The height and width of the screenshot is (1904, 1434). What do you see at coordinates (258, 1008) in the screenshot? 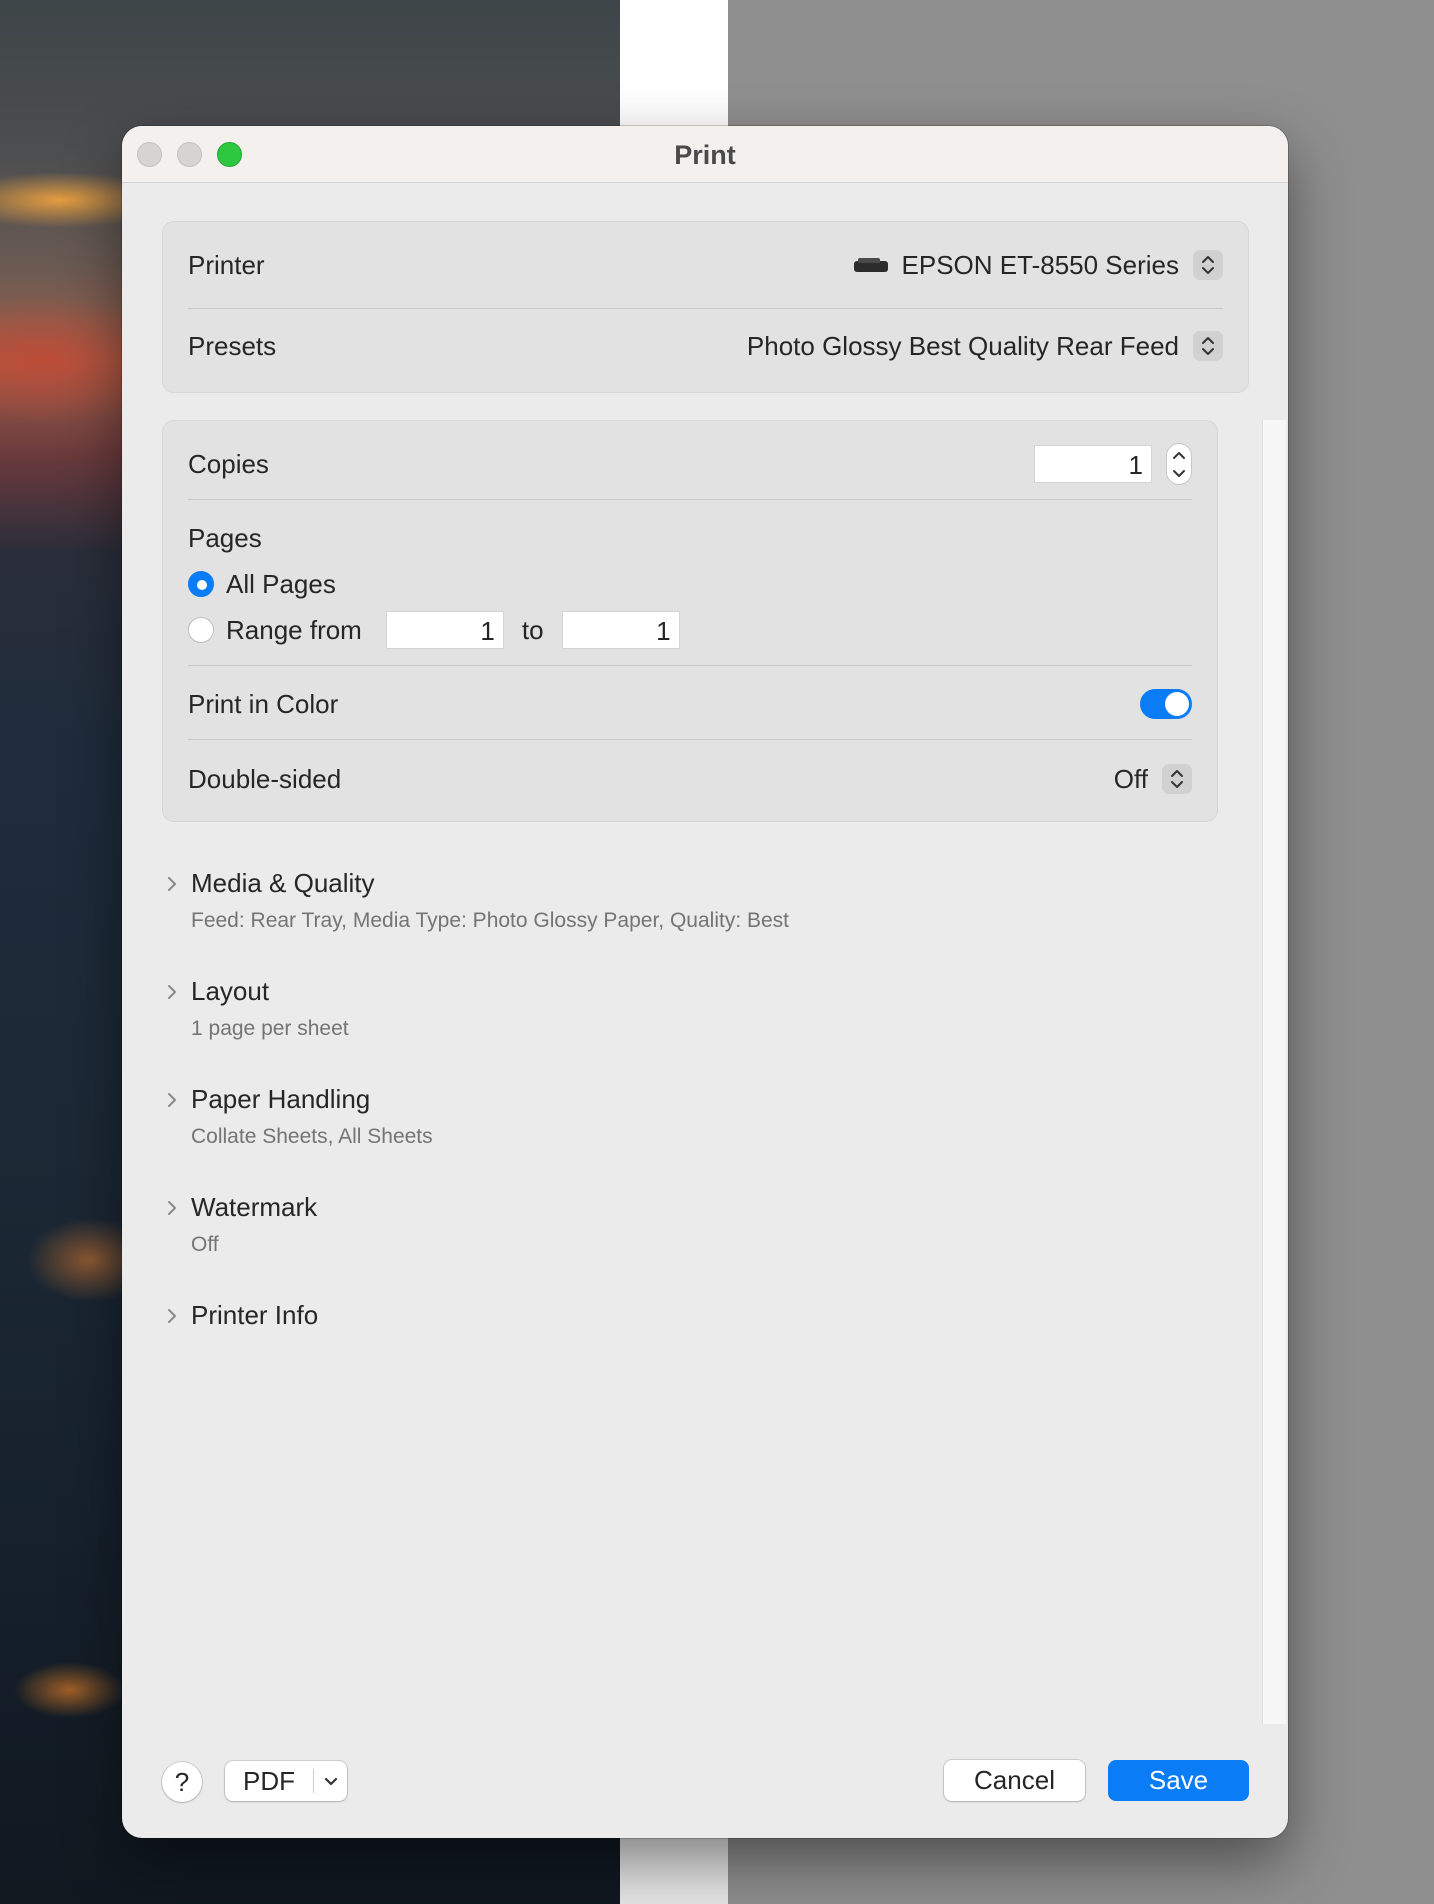
I see `section-layout: Layout 1 page per sheet` at bounding box center [258, 1008].